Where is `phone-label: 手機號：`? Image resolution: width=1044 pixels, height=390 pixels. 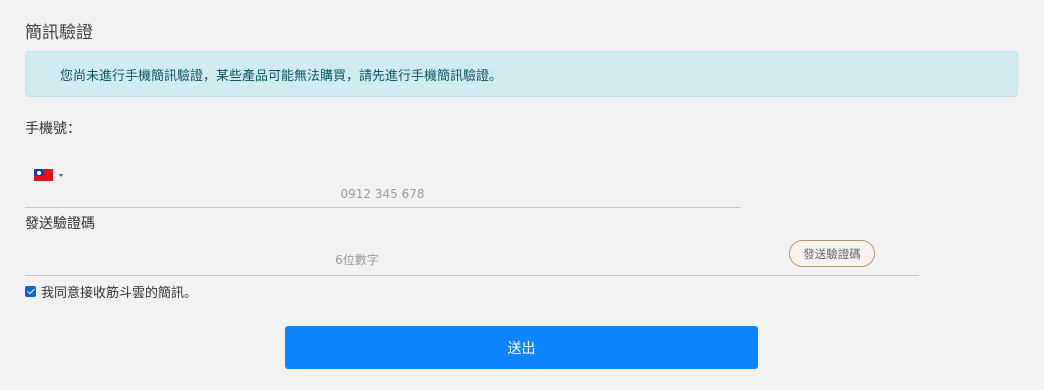 phone-label: 手機號： is located at coordinates (53, 129).